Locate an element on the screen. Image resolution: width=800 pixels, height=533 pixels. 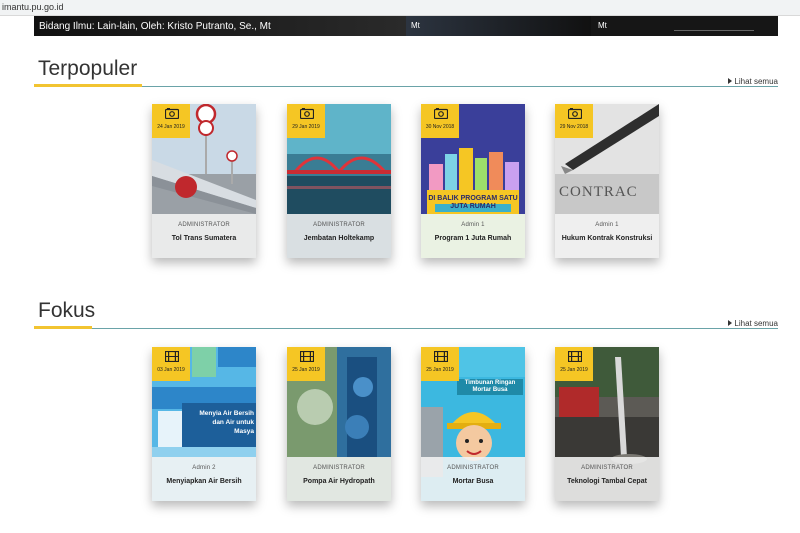
card-title: Program 1 Juta Rumah is located at coordinates (473, 238).